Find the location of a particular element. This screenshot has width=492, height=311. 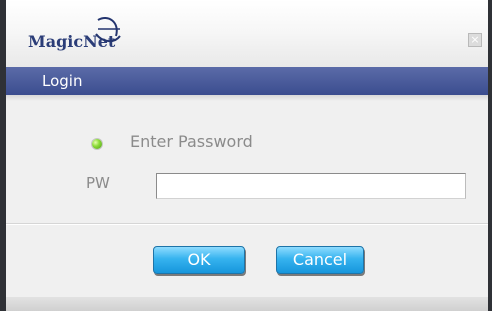

password-input is located at coordinates (311, 186).